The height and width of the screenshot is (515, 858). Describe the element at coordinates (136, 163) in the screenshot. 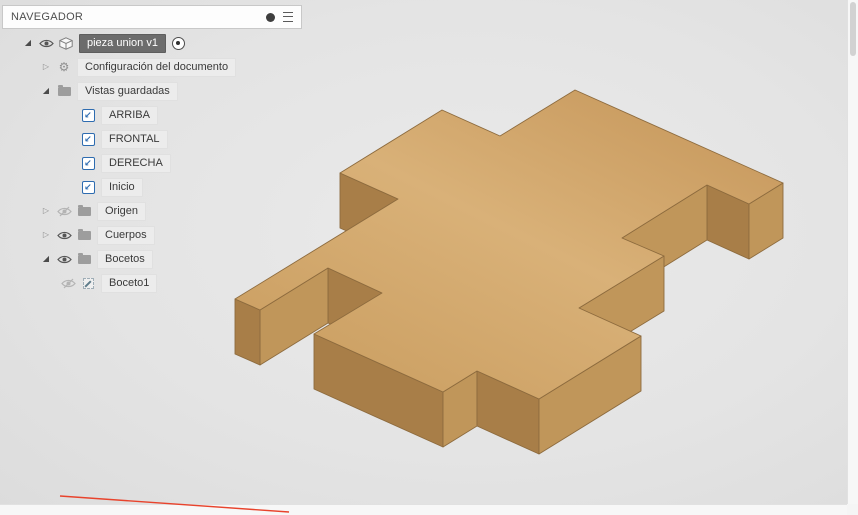

I see `tree-item-label: DERECHA` at that location.